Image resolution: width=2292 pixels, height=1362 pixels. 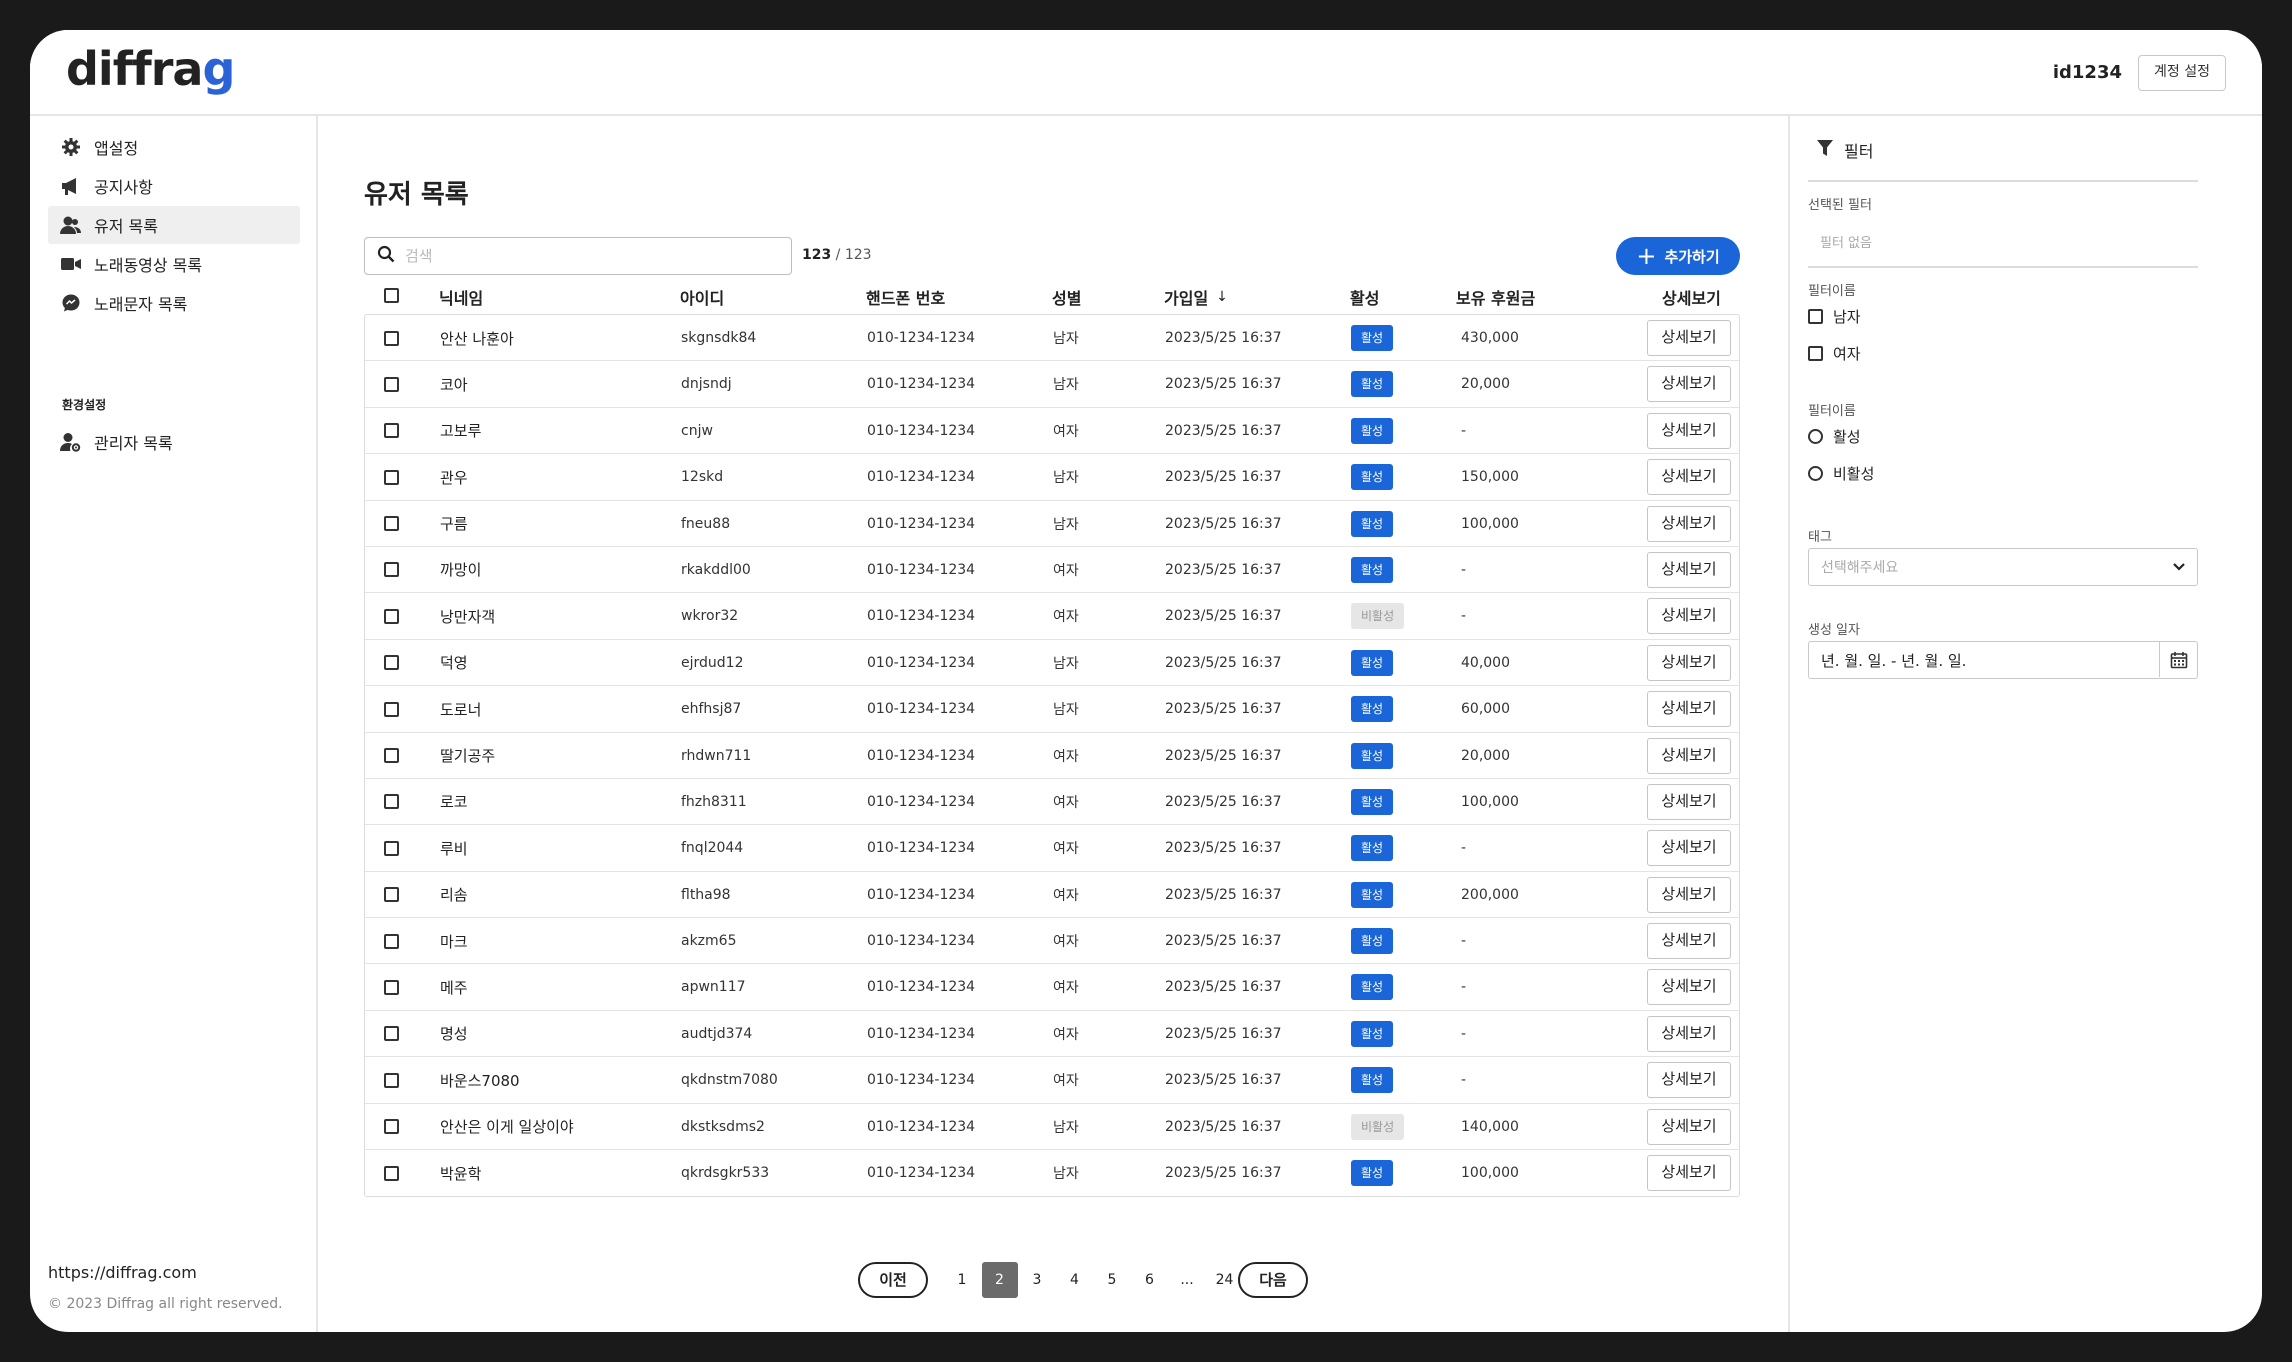 What do you see at coordinates (714, 801) in the screenshot?
I see `cell-id: fhzh8311` at bounding box center [714, 801].